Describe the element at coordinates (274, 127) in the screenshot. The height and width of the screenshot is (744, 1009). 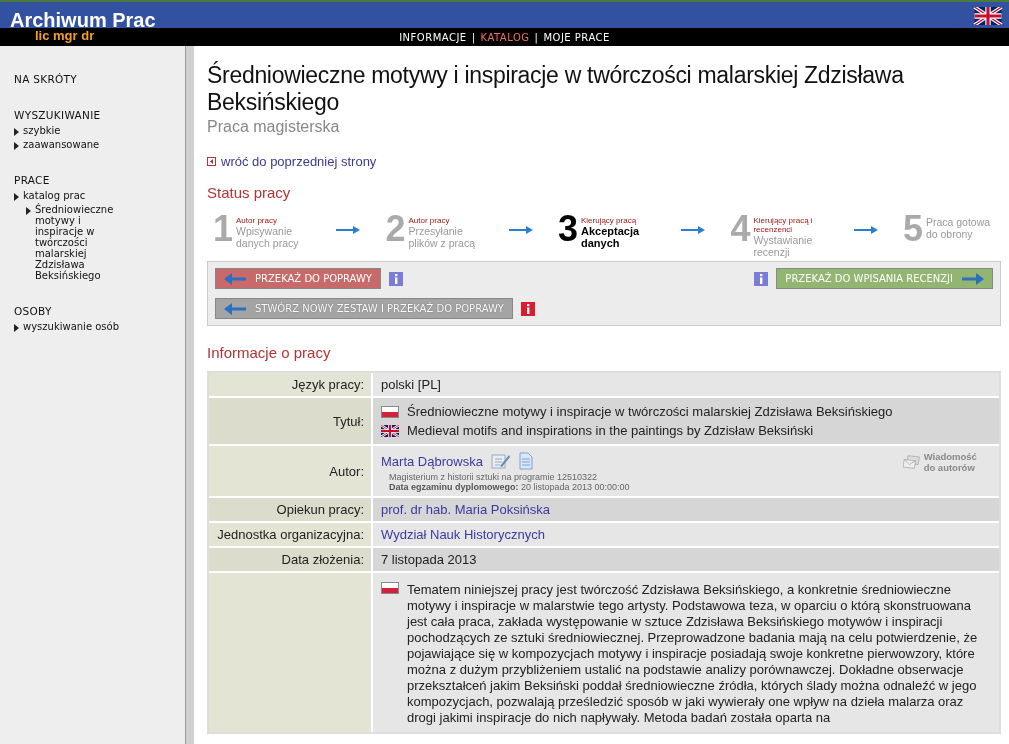
I see `page-subtitle: Praca magisterska` at that location.